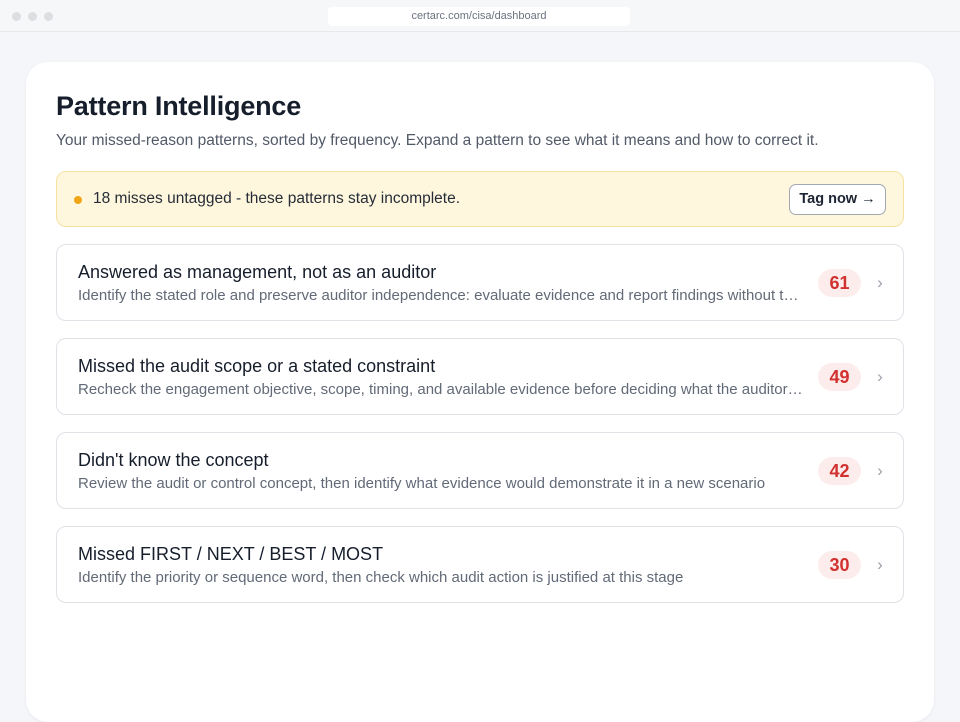 Image resolution: width=960 pixels, height=722 pixels. I want to click on address-bar: certarc.com/cisa/dashboard, so click(479, 16).